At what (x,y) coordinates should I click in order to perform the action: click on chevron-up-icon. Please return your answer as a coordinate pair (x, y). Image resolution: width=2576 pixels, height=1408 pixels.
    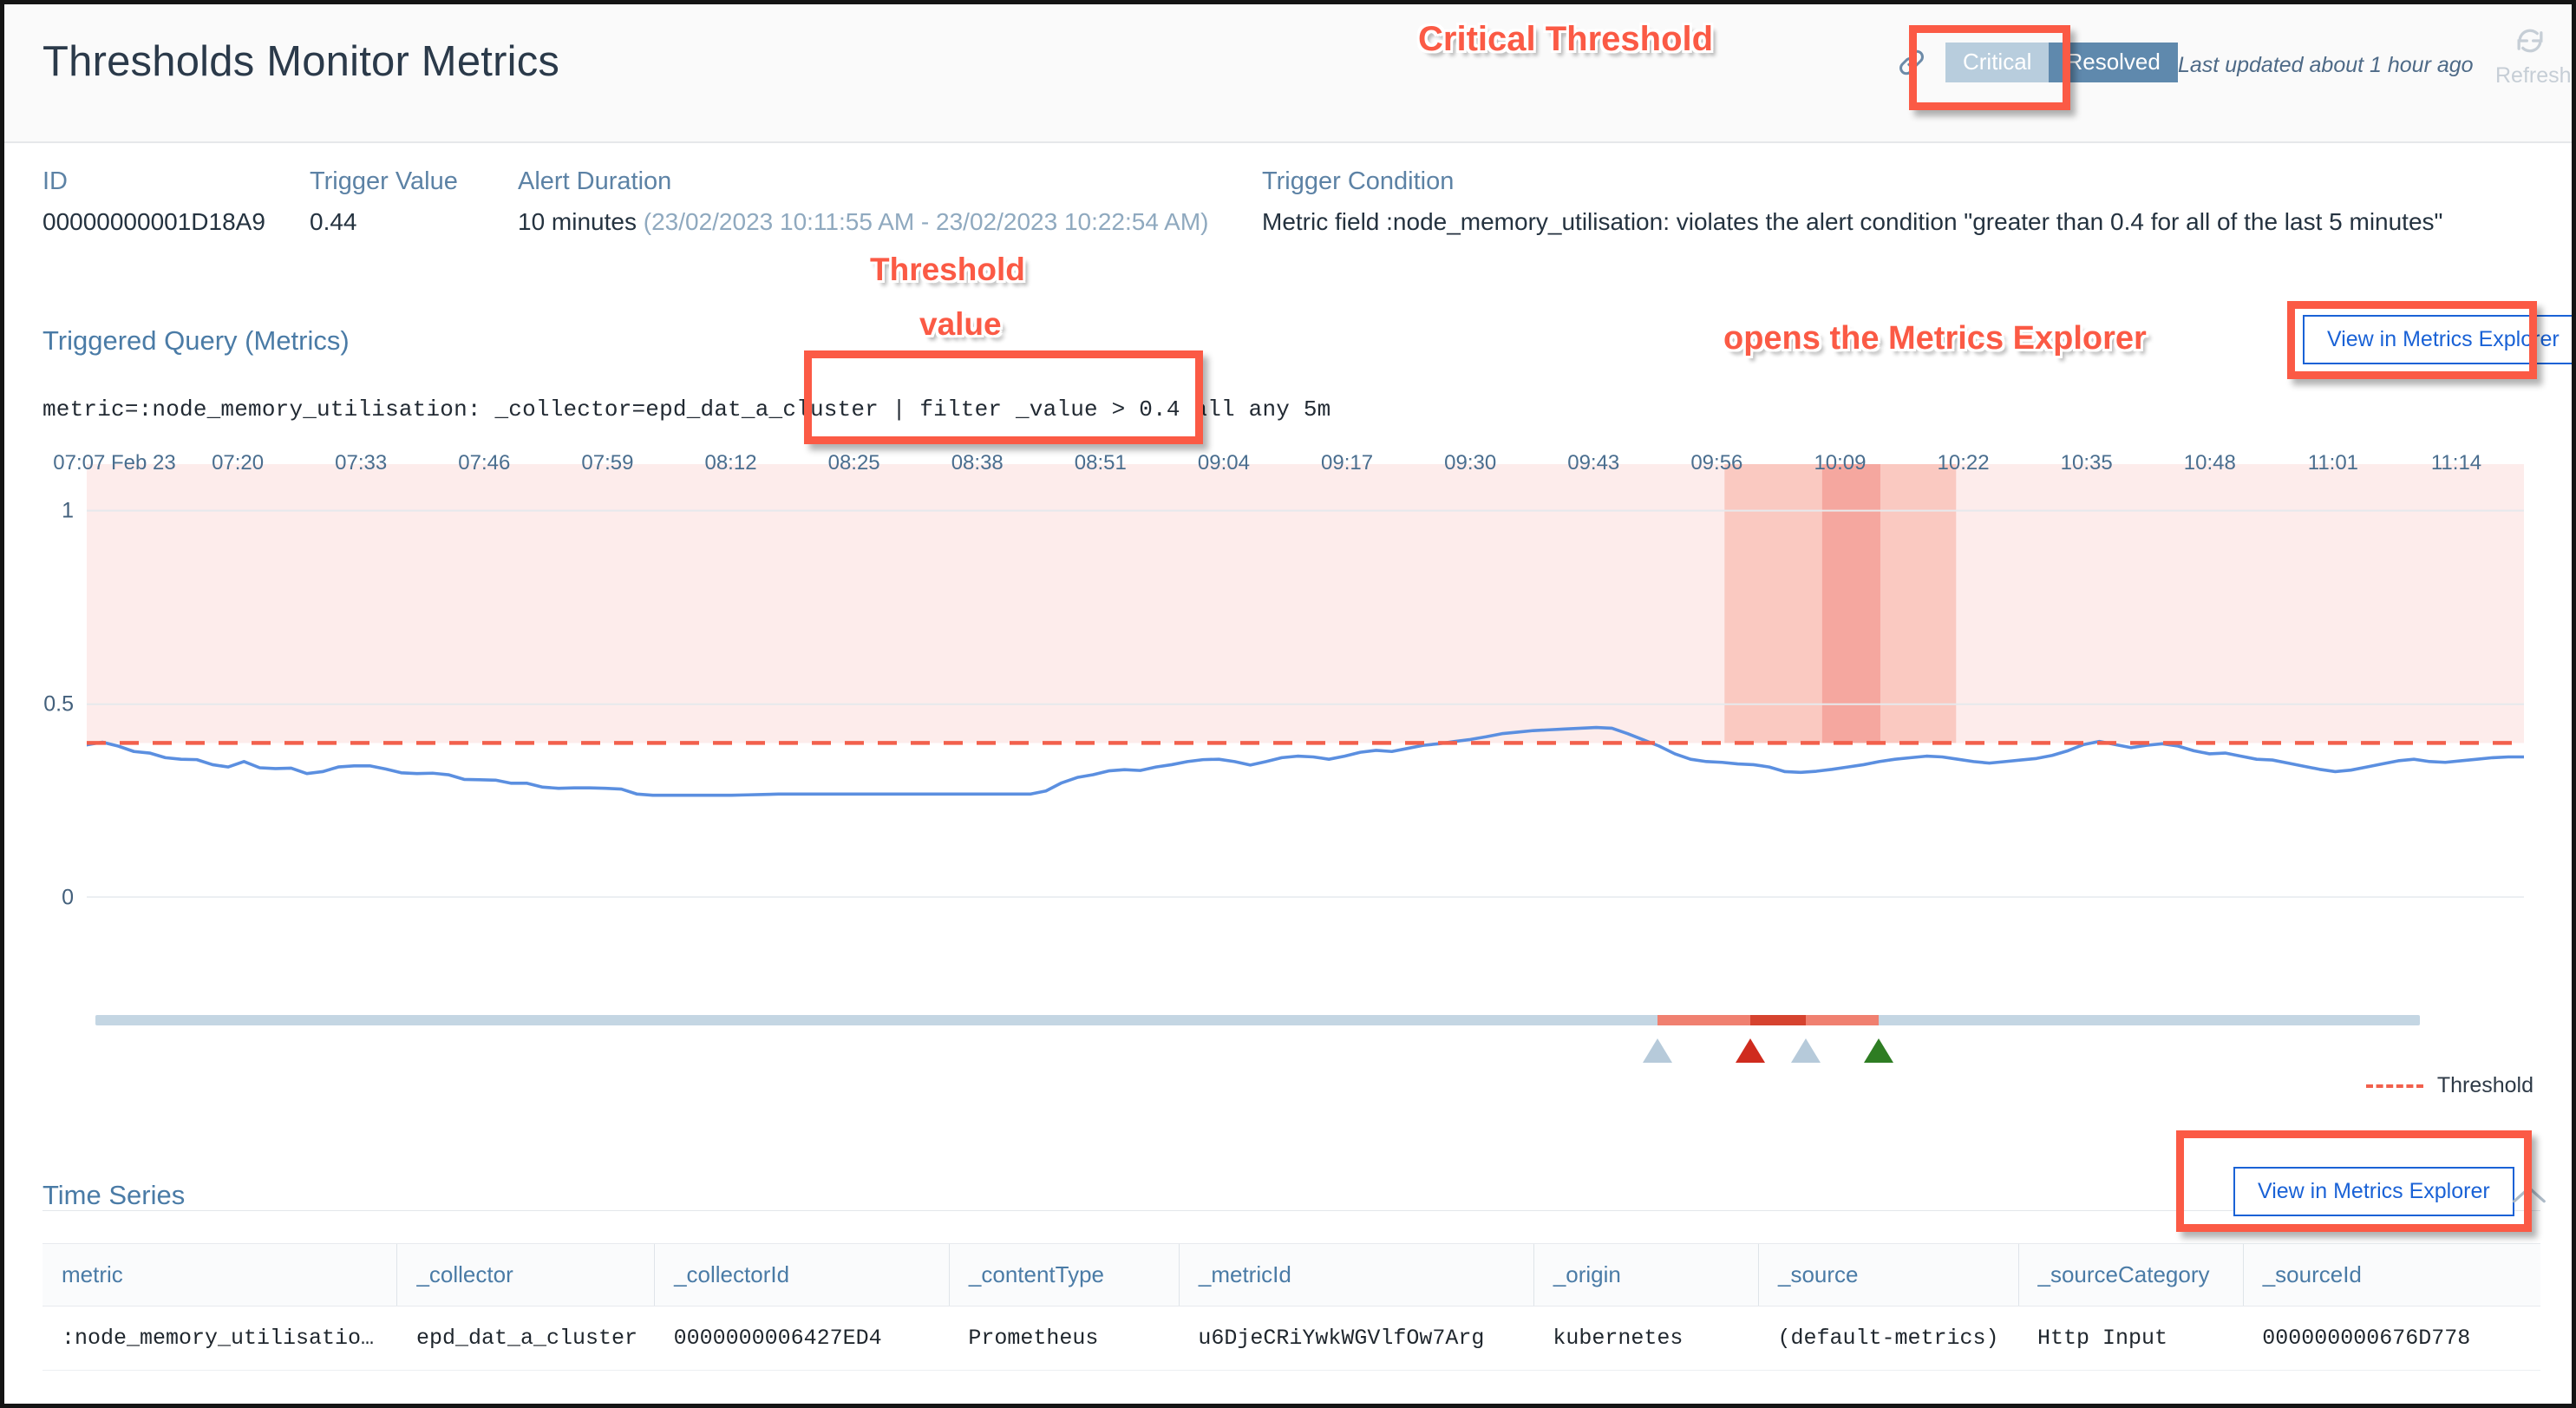
    Looking at the image, I should click on (2529, 1197).